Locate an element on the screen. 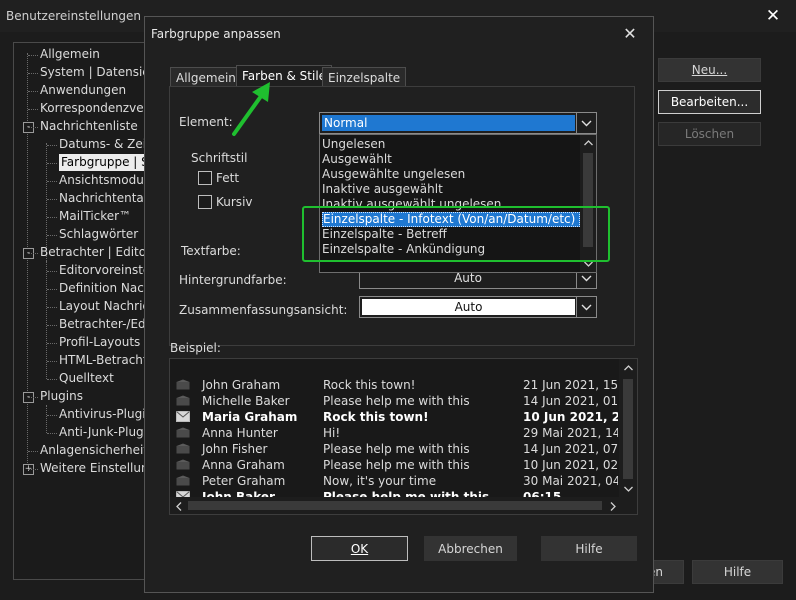 This screenshot has height=600, width=796. dropdown-option: Ausgewählt is located at coordinates (451, 159).